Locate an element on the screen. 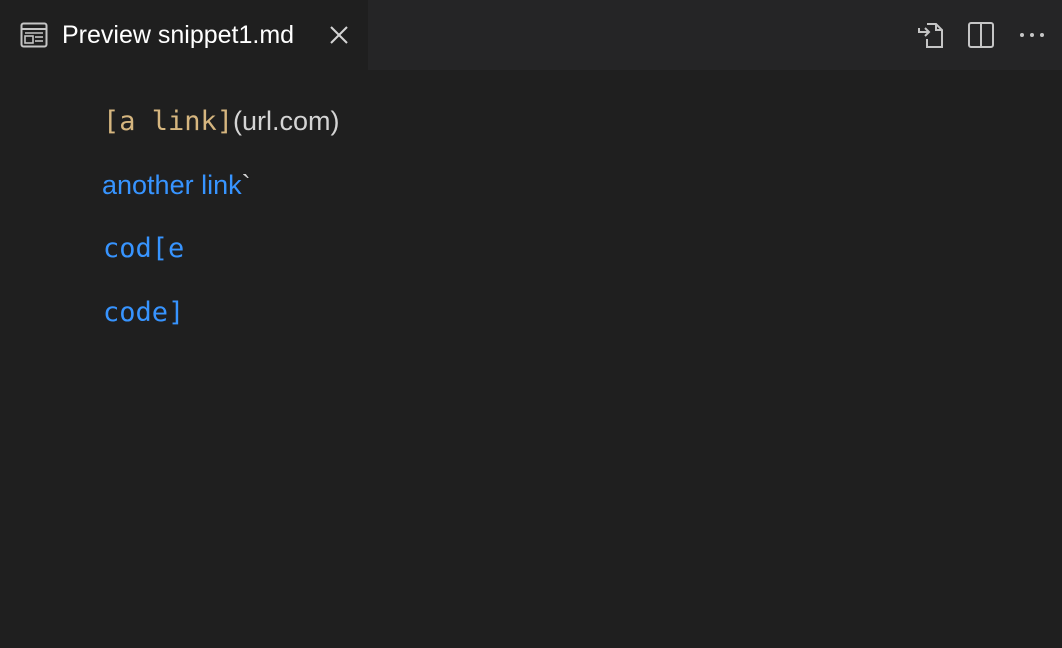  plain-text: (url.com) is located at coordinates (286, 121).